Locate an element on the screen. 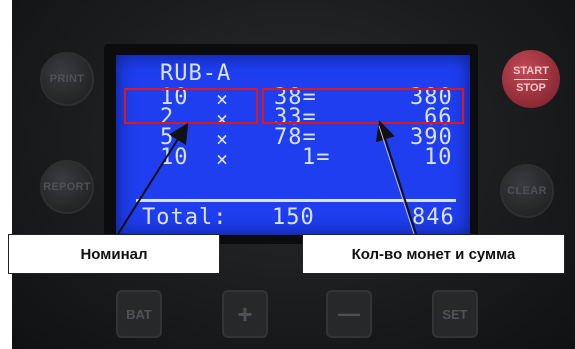  count-sum-label: Кол-во монет и сумма is located at coordinates (433, 254).